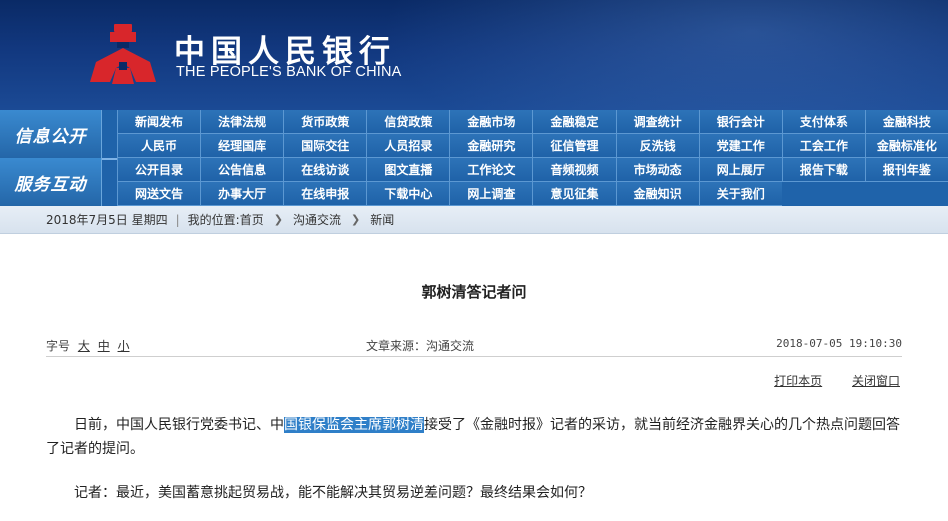  I want to click on nav-item-group2-9: 报刊年鉴, so click(906, 170).